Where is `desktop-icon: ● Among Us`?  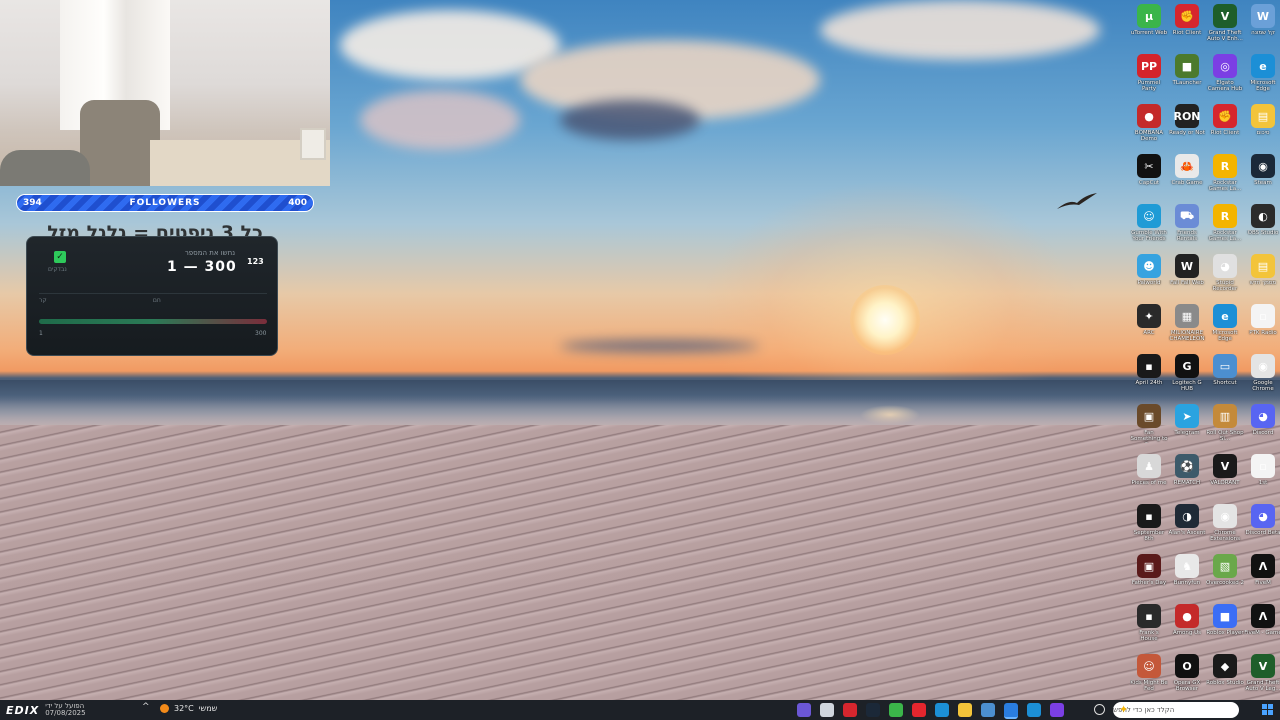 desktop-icon: ● Among Us is located at coordinates (1187, 627).